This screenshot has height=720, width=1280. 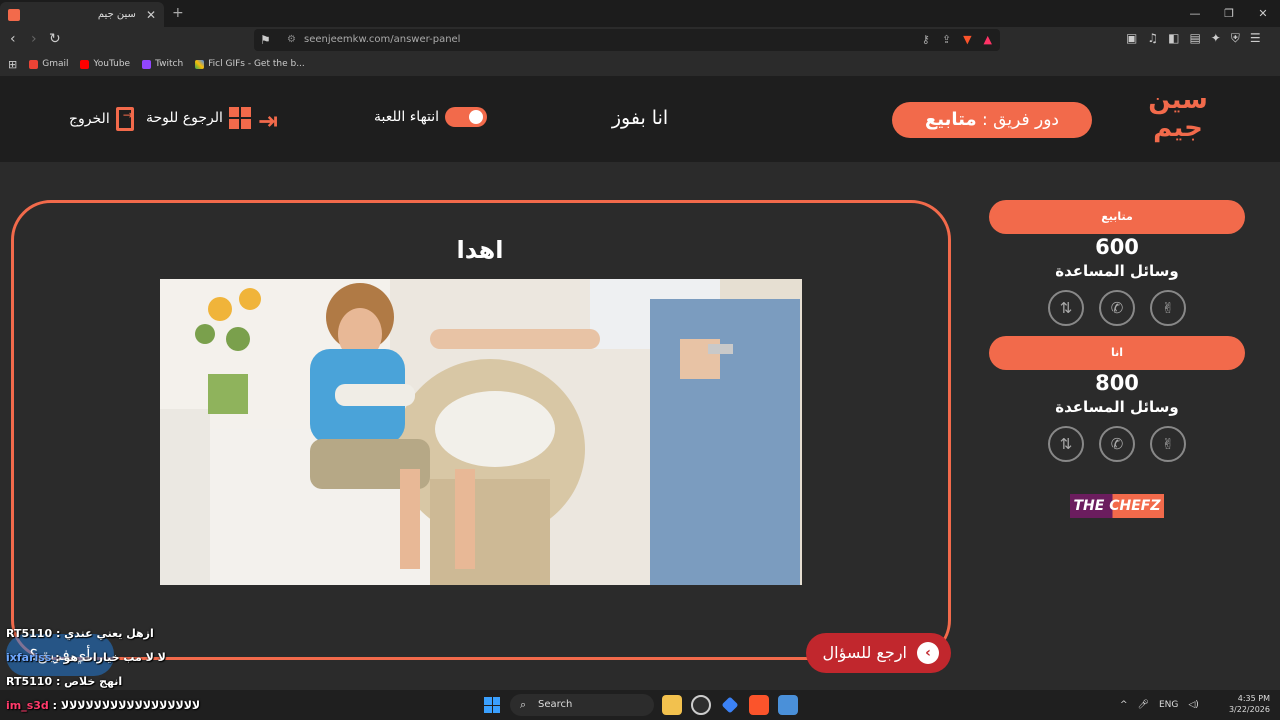 I want to click on team-turn-badge: دور فريق : متابيع, so click(x=992, y=120).